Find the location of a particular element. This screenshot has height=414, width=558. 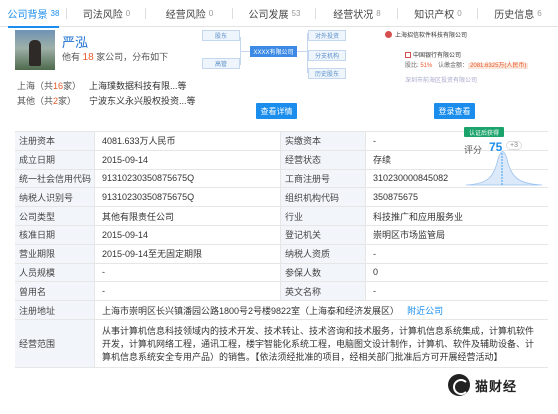

preview-investor-row: 深圳市前海区投资有限公司 is located at coordinates (441, 79).